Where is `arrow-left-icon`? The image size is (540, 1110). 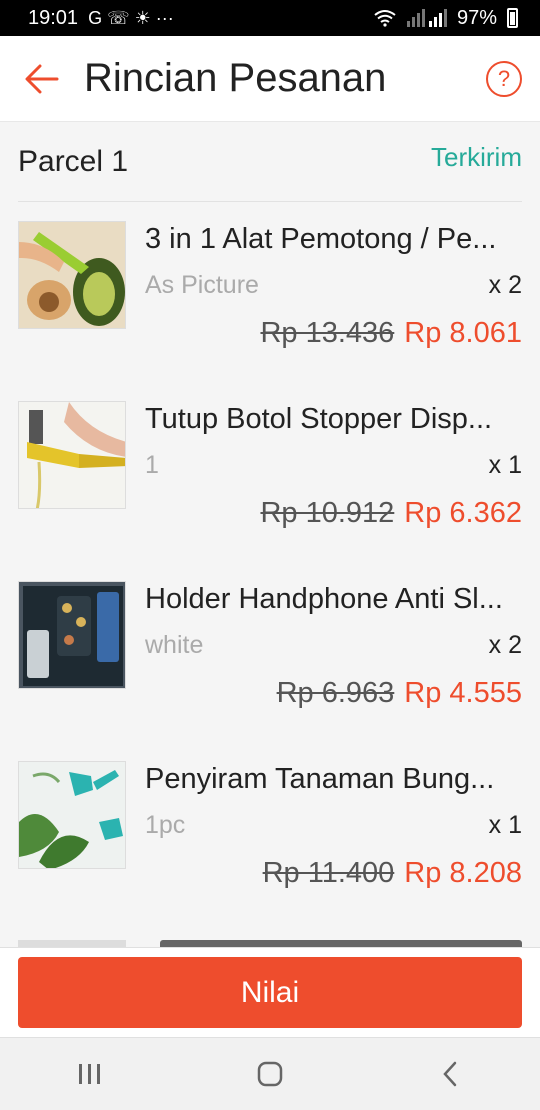
arrow-left-icon is located at coordinates (42, 78).